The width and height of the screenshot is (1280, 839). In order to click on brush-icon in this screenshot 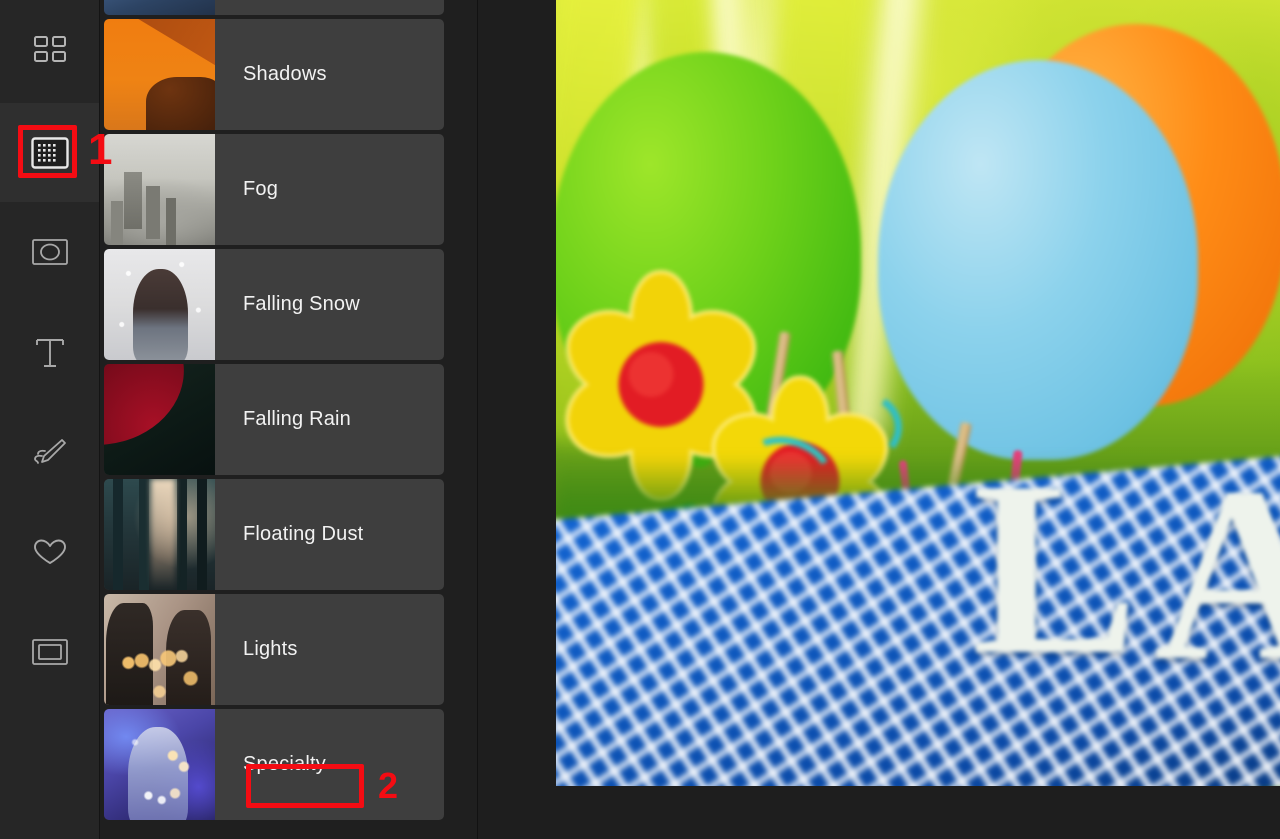, I will do `click(50, 452)`.